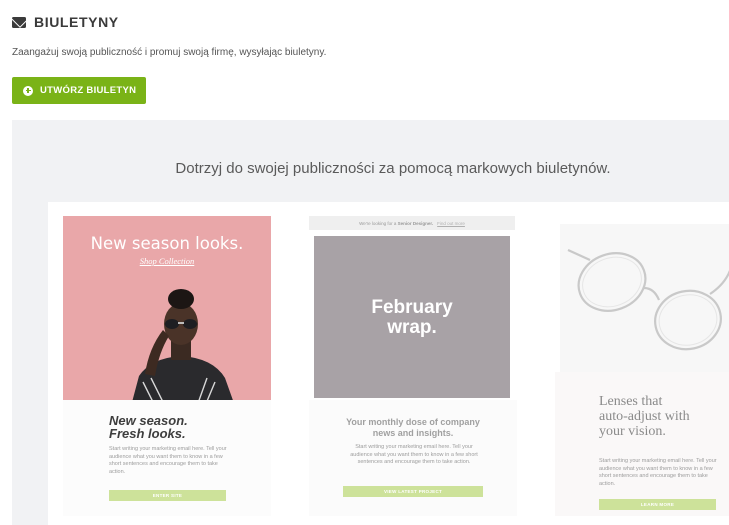 This screenshot has height=525, width=729. What do you see at coordinates (167, 495) in the screenshot?
I see `template-cta-button: ENTER SITE` at bounding box center [167, 495].